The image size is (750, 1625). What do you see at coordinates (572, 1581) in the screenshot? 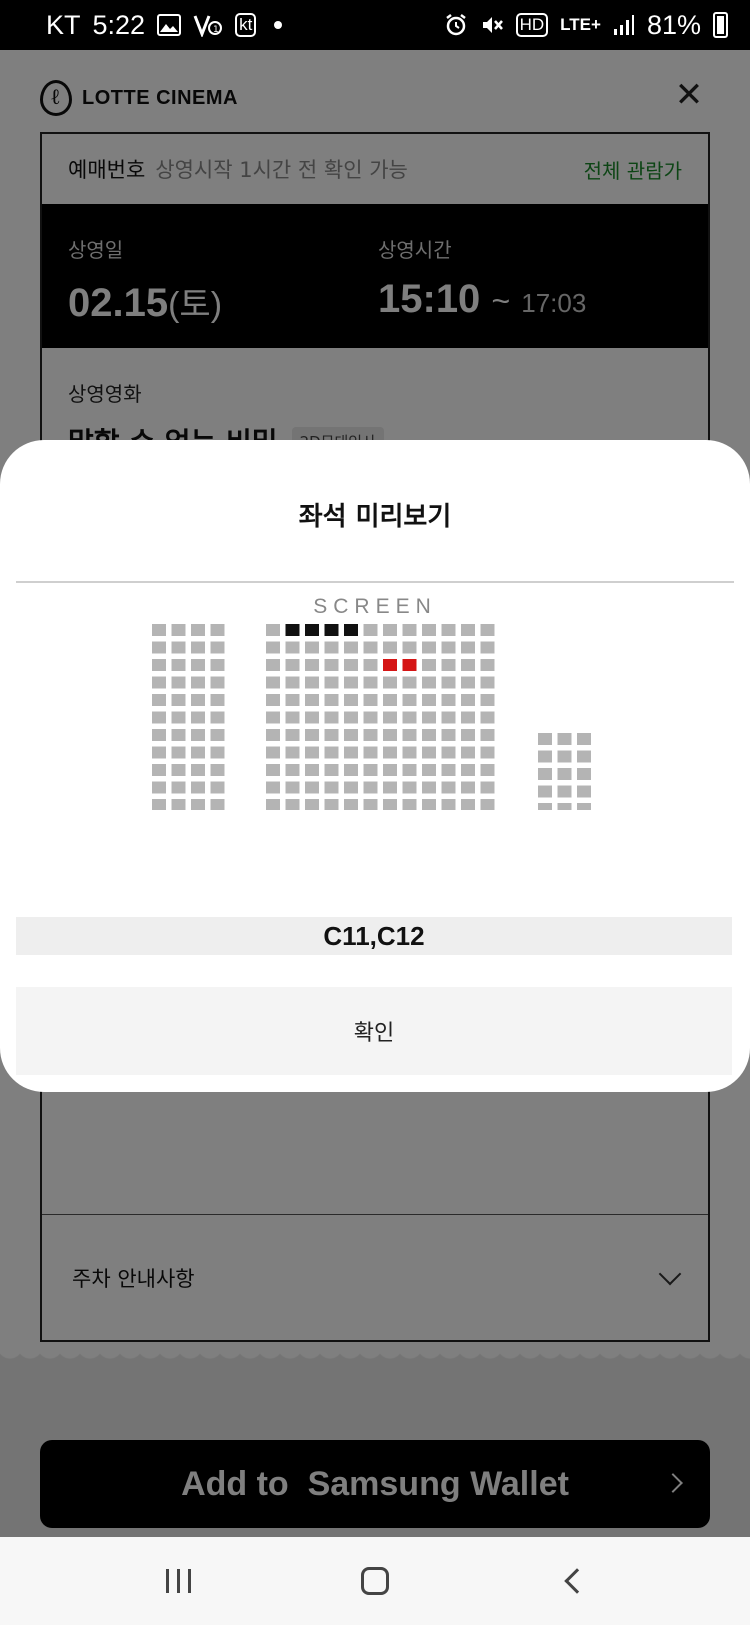
I see `back-button` at bounding box center [572, 1581].